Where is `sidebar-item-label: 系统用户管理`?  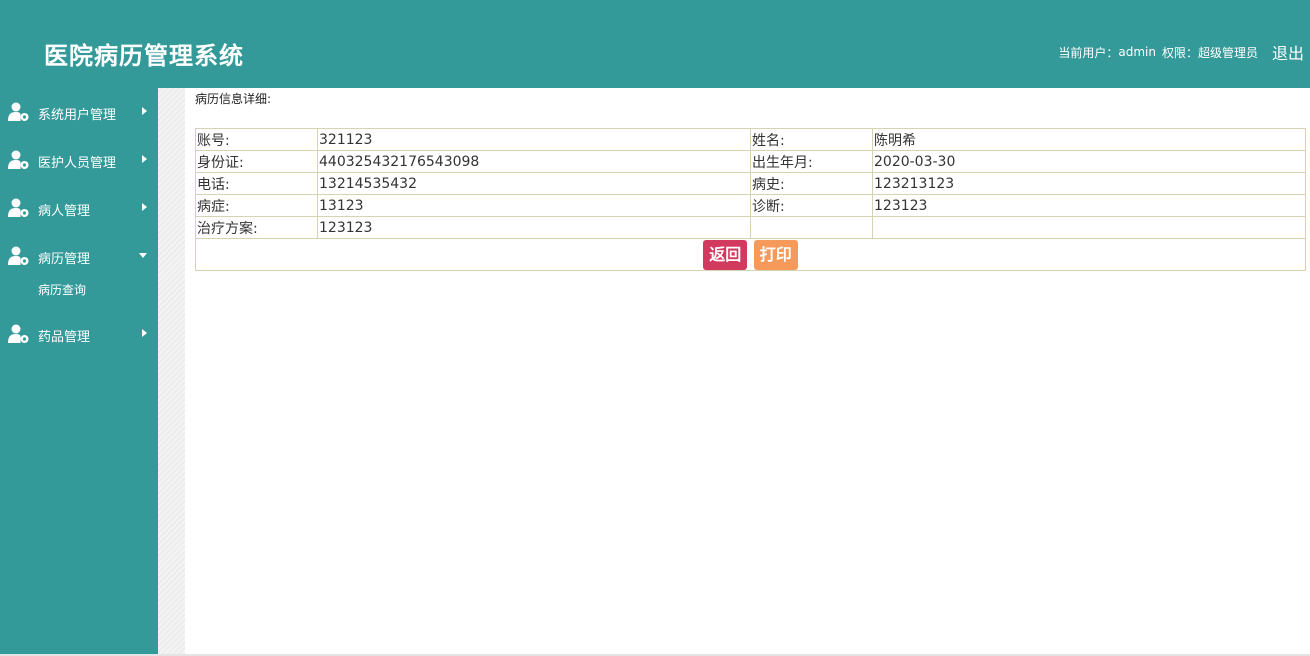 sidebar-item-label: 系统用户管理 is located at coordinates (77, 115).